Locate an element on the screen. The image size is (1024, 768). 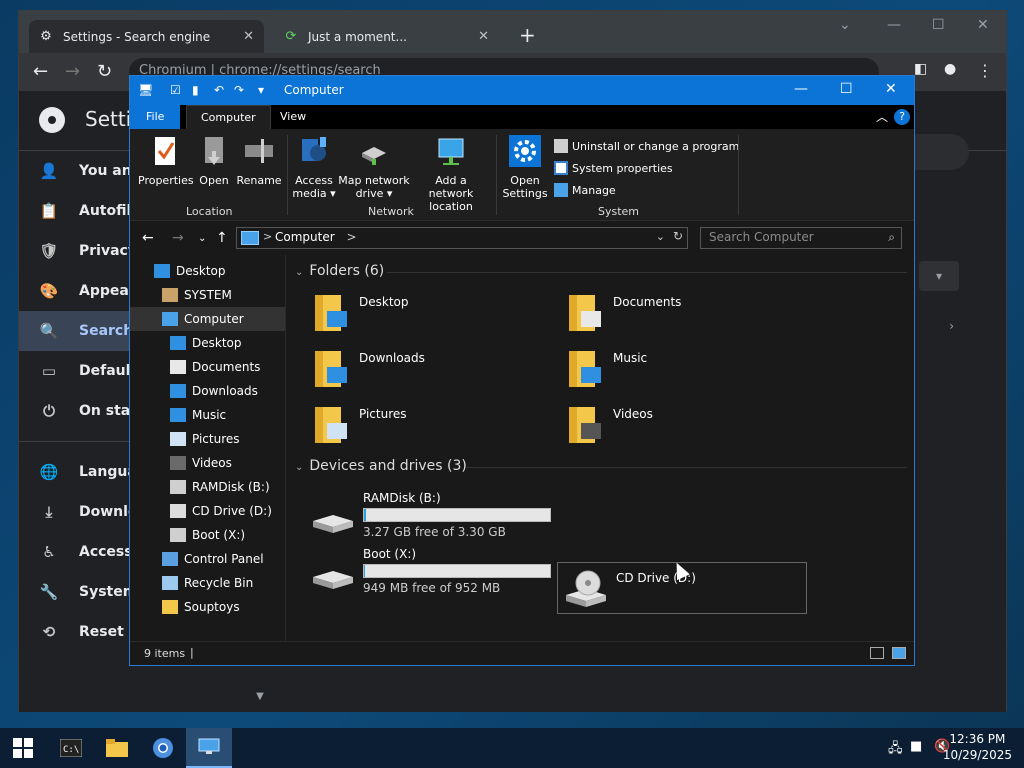
undo-quick-icon: ↶ is located at coordinates (219, 90).